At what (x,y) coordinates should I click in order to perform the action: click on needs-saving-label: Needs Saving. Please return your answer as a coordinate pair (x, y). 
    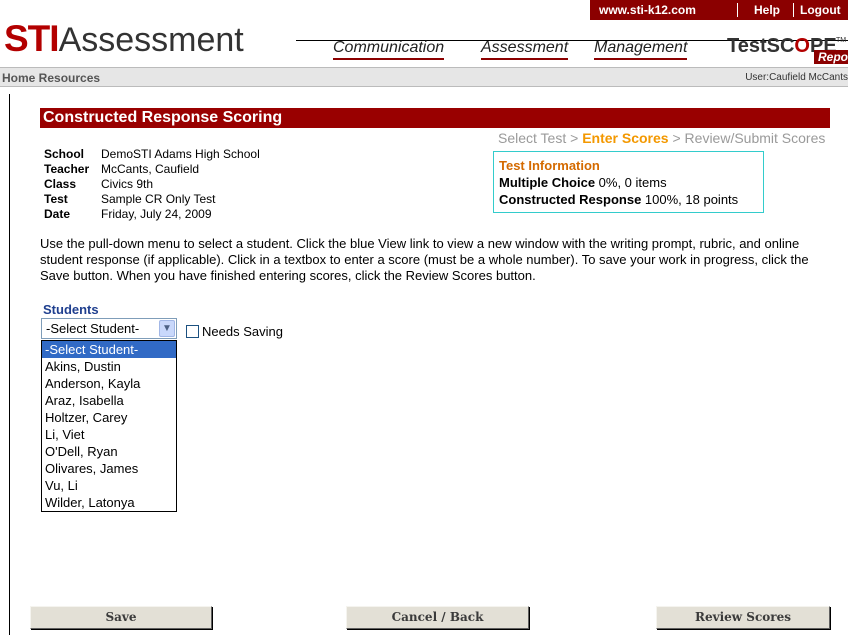
    Looking at the image, I should click on (242, 331).